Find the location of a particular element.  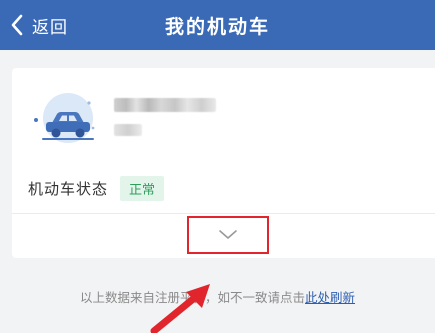

red-arrow-icon is located at coordinates (180, 306).